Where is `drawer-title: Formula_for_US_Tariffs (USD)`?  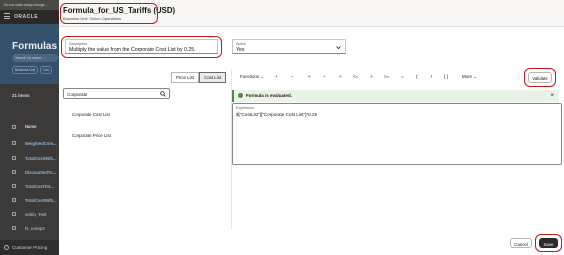 drawer-title: Formula_for_US_Tariffs (USD) is located at coordinates (119, 10).